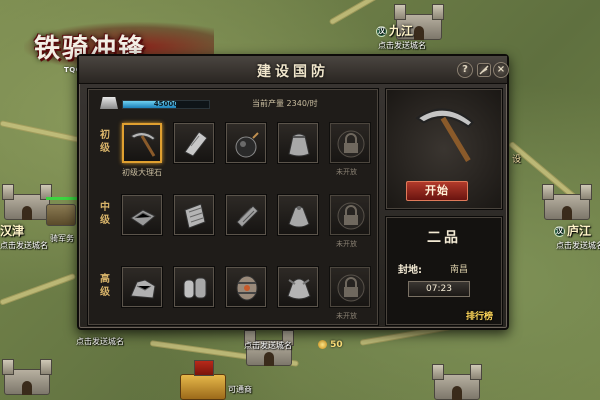 The image size is (600, 400). I want to click on item-ore-pile, so click(142, 287).